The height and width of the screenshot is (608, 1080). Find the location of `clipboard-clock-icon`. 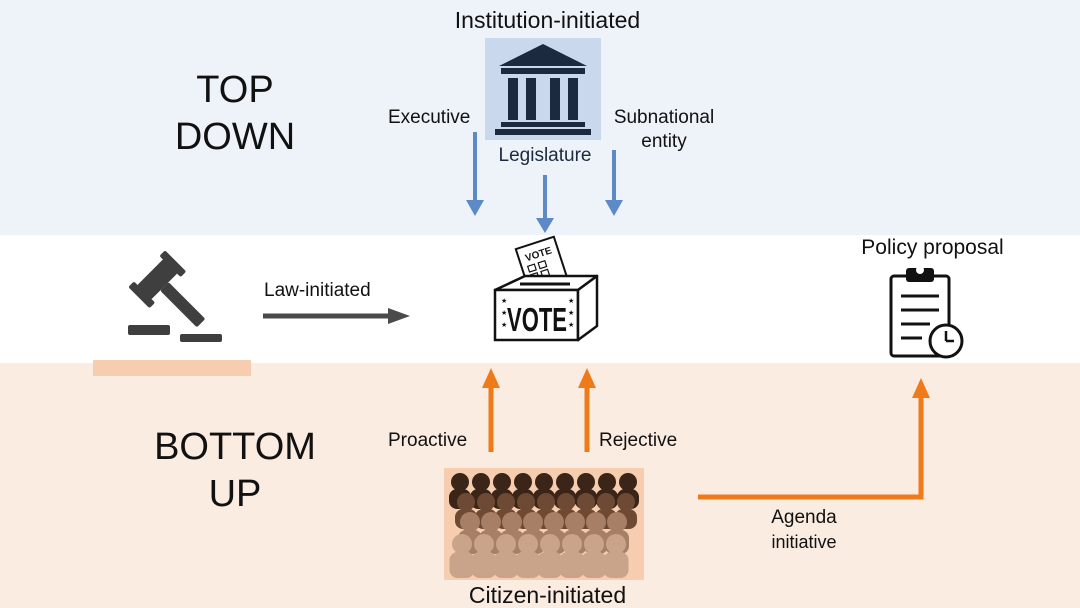

clipboard-clock-icon is located at coordinates (926, 312).